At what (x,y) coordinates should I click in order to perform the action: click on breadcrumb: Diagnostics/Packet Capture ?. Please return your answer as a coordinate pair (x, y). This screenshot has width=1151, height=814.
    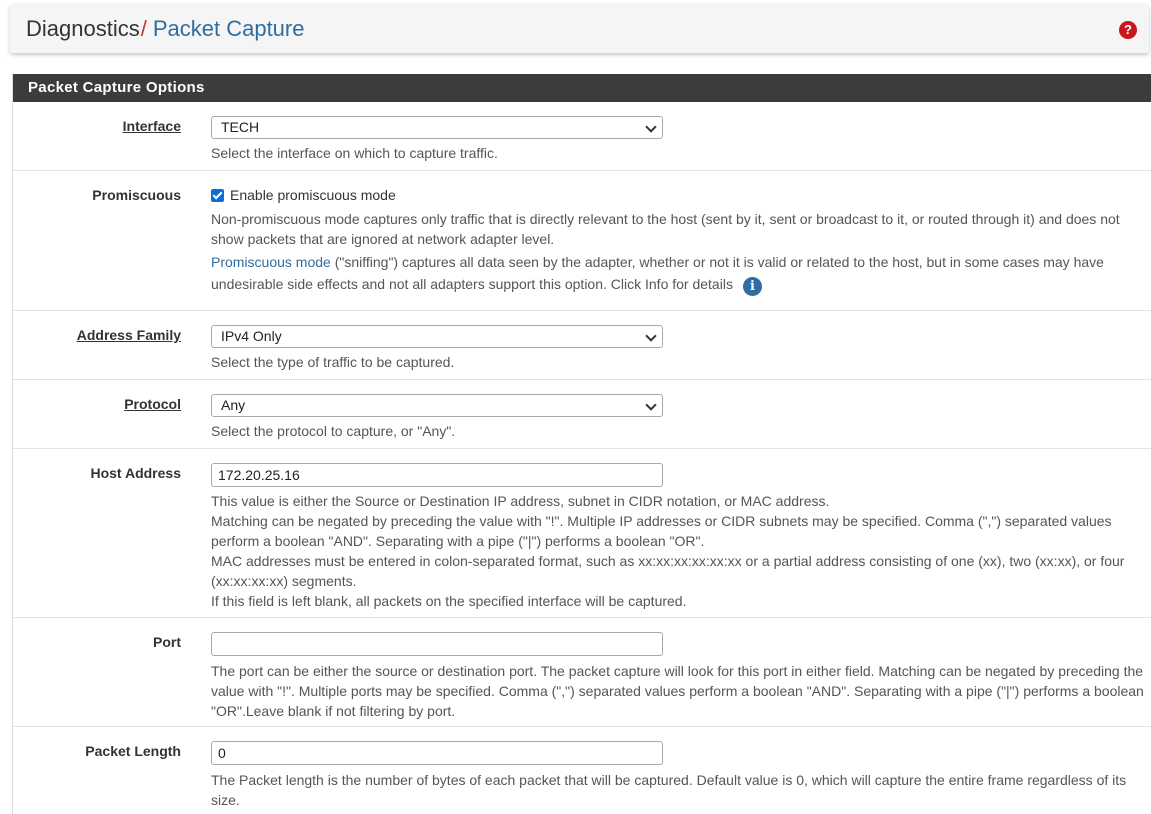
    Looking at the image, I should click on (579, 28).